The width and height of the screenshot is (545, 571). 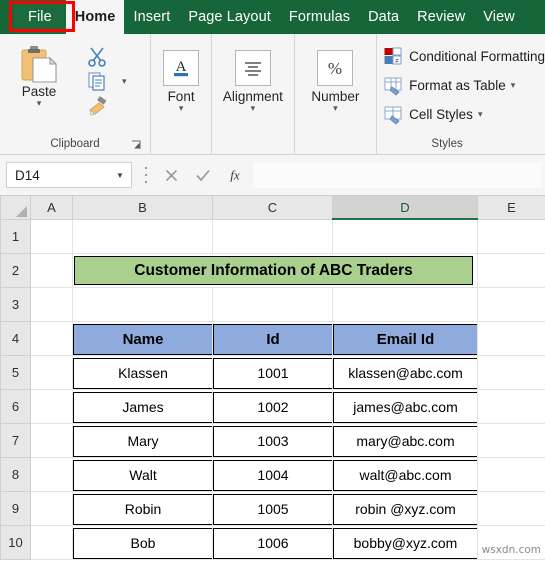 I want to click on row-header-9: 9, so click(x=15, y=508).